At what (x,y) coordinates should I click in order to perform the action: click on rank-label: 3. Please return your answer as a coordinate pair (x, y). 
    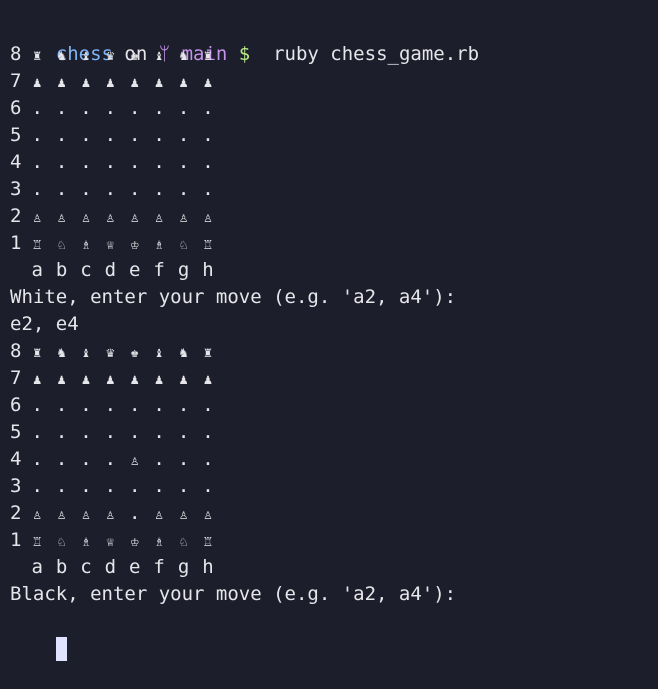
    Looking at the image, I should click on (16, 189).